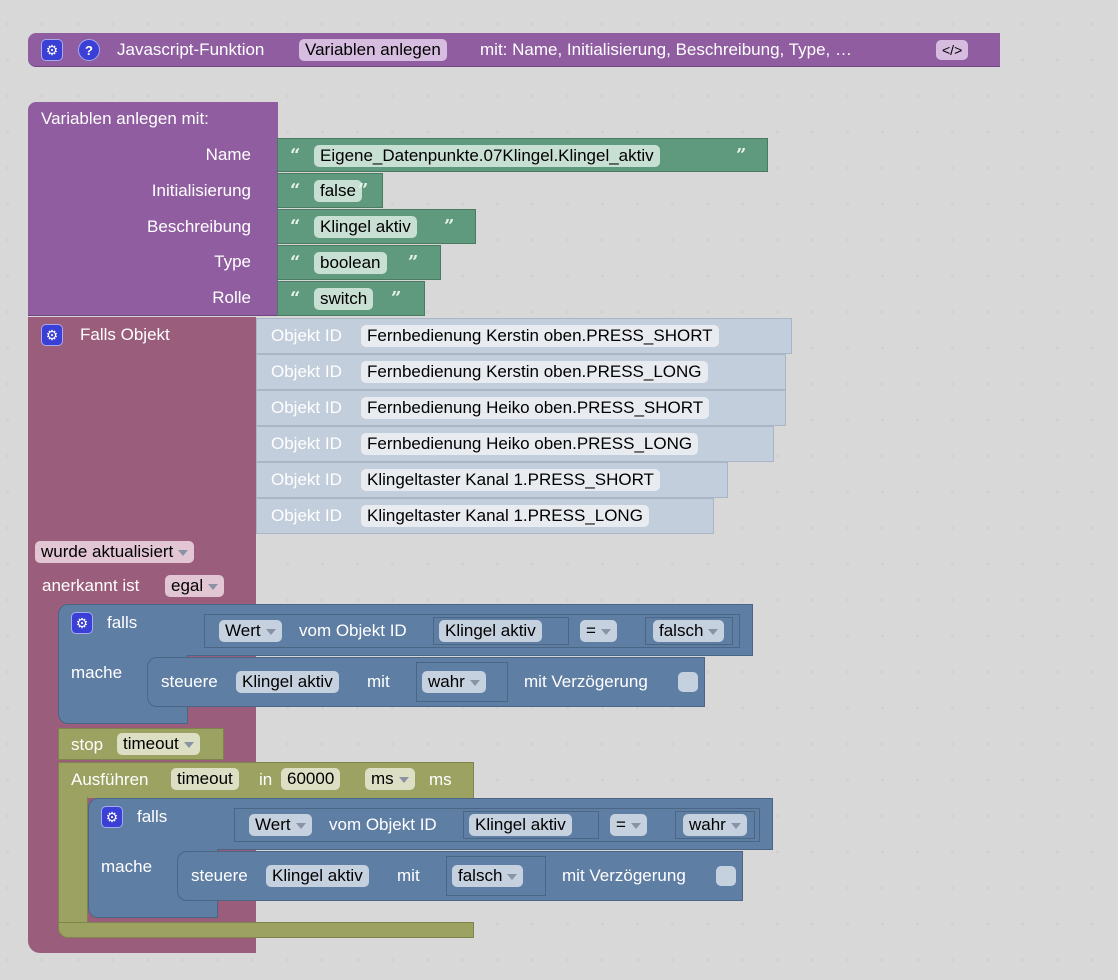  What do you see at coordinates (689, 631) in the screenshot?
I see `compare-value-dropdown: falsch` at bounding box center [689, 631].